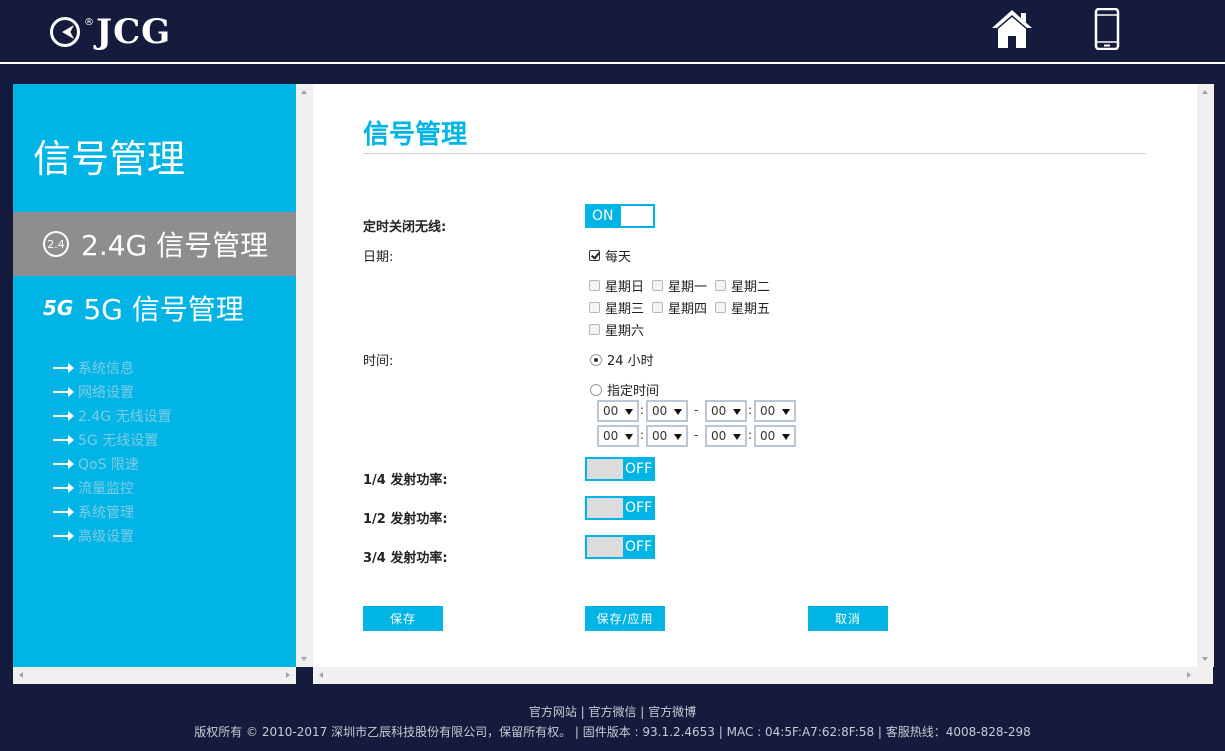 The width and height of the screenshot is (1225, 751). I want to click on time1-start-hour-select: 00, so click(618, 411).